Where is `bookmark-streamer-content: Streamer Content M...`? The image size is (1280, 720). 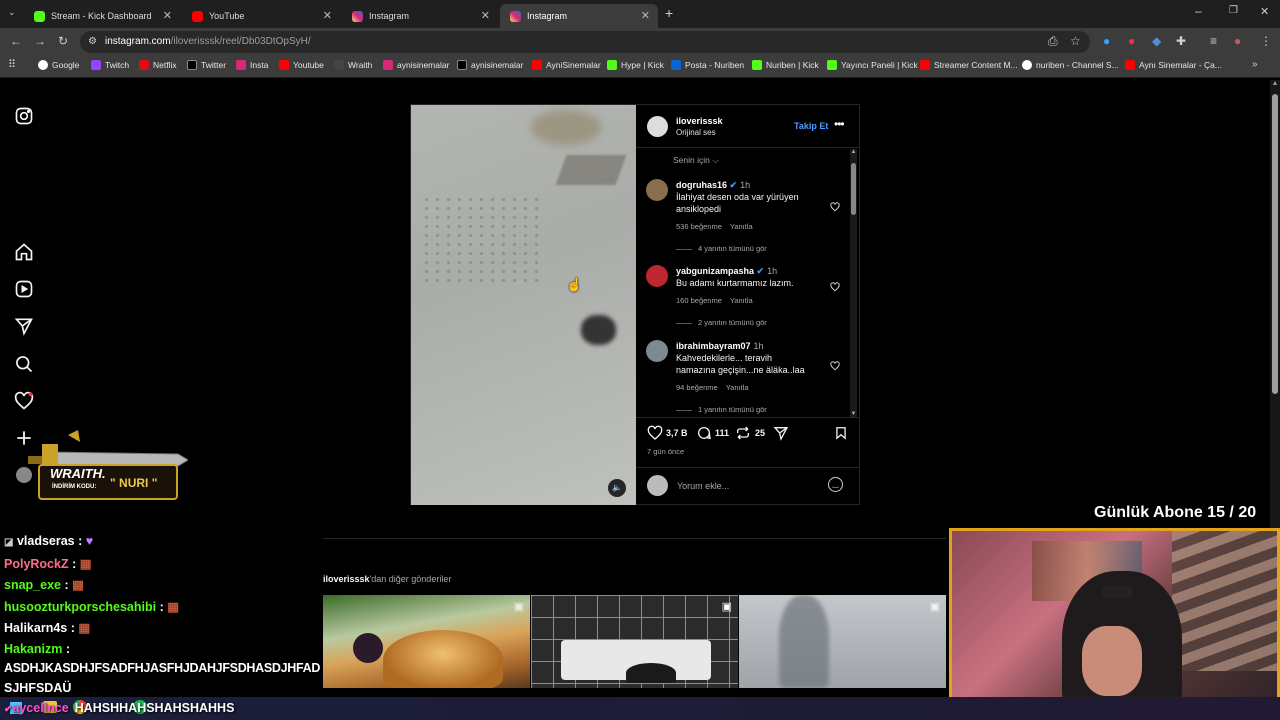 bookmark-streamer-content: Streamer Content M... is located at coordinates (969, 65).